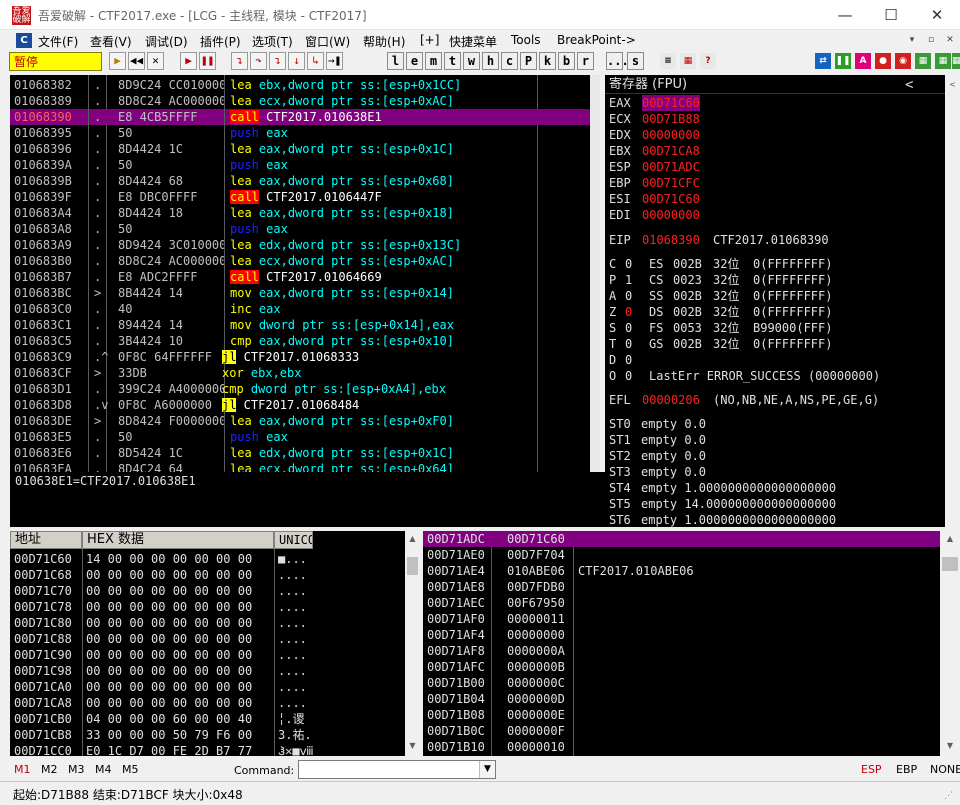  I want to click on register-eip-value: 01068390, so click(671, 240).